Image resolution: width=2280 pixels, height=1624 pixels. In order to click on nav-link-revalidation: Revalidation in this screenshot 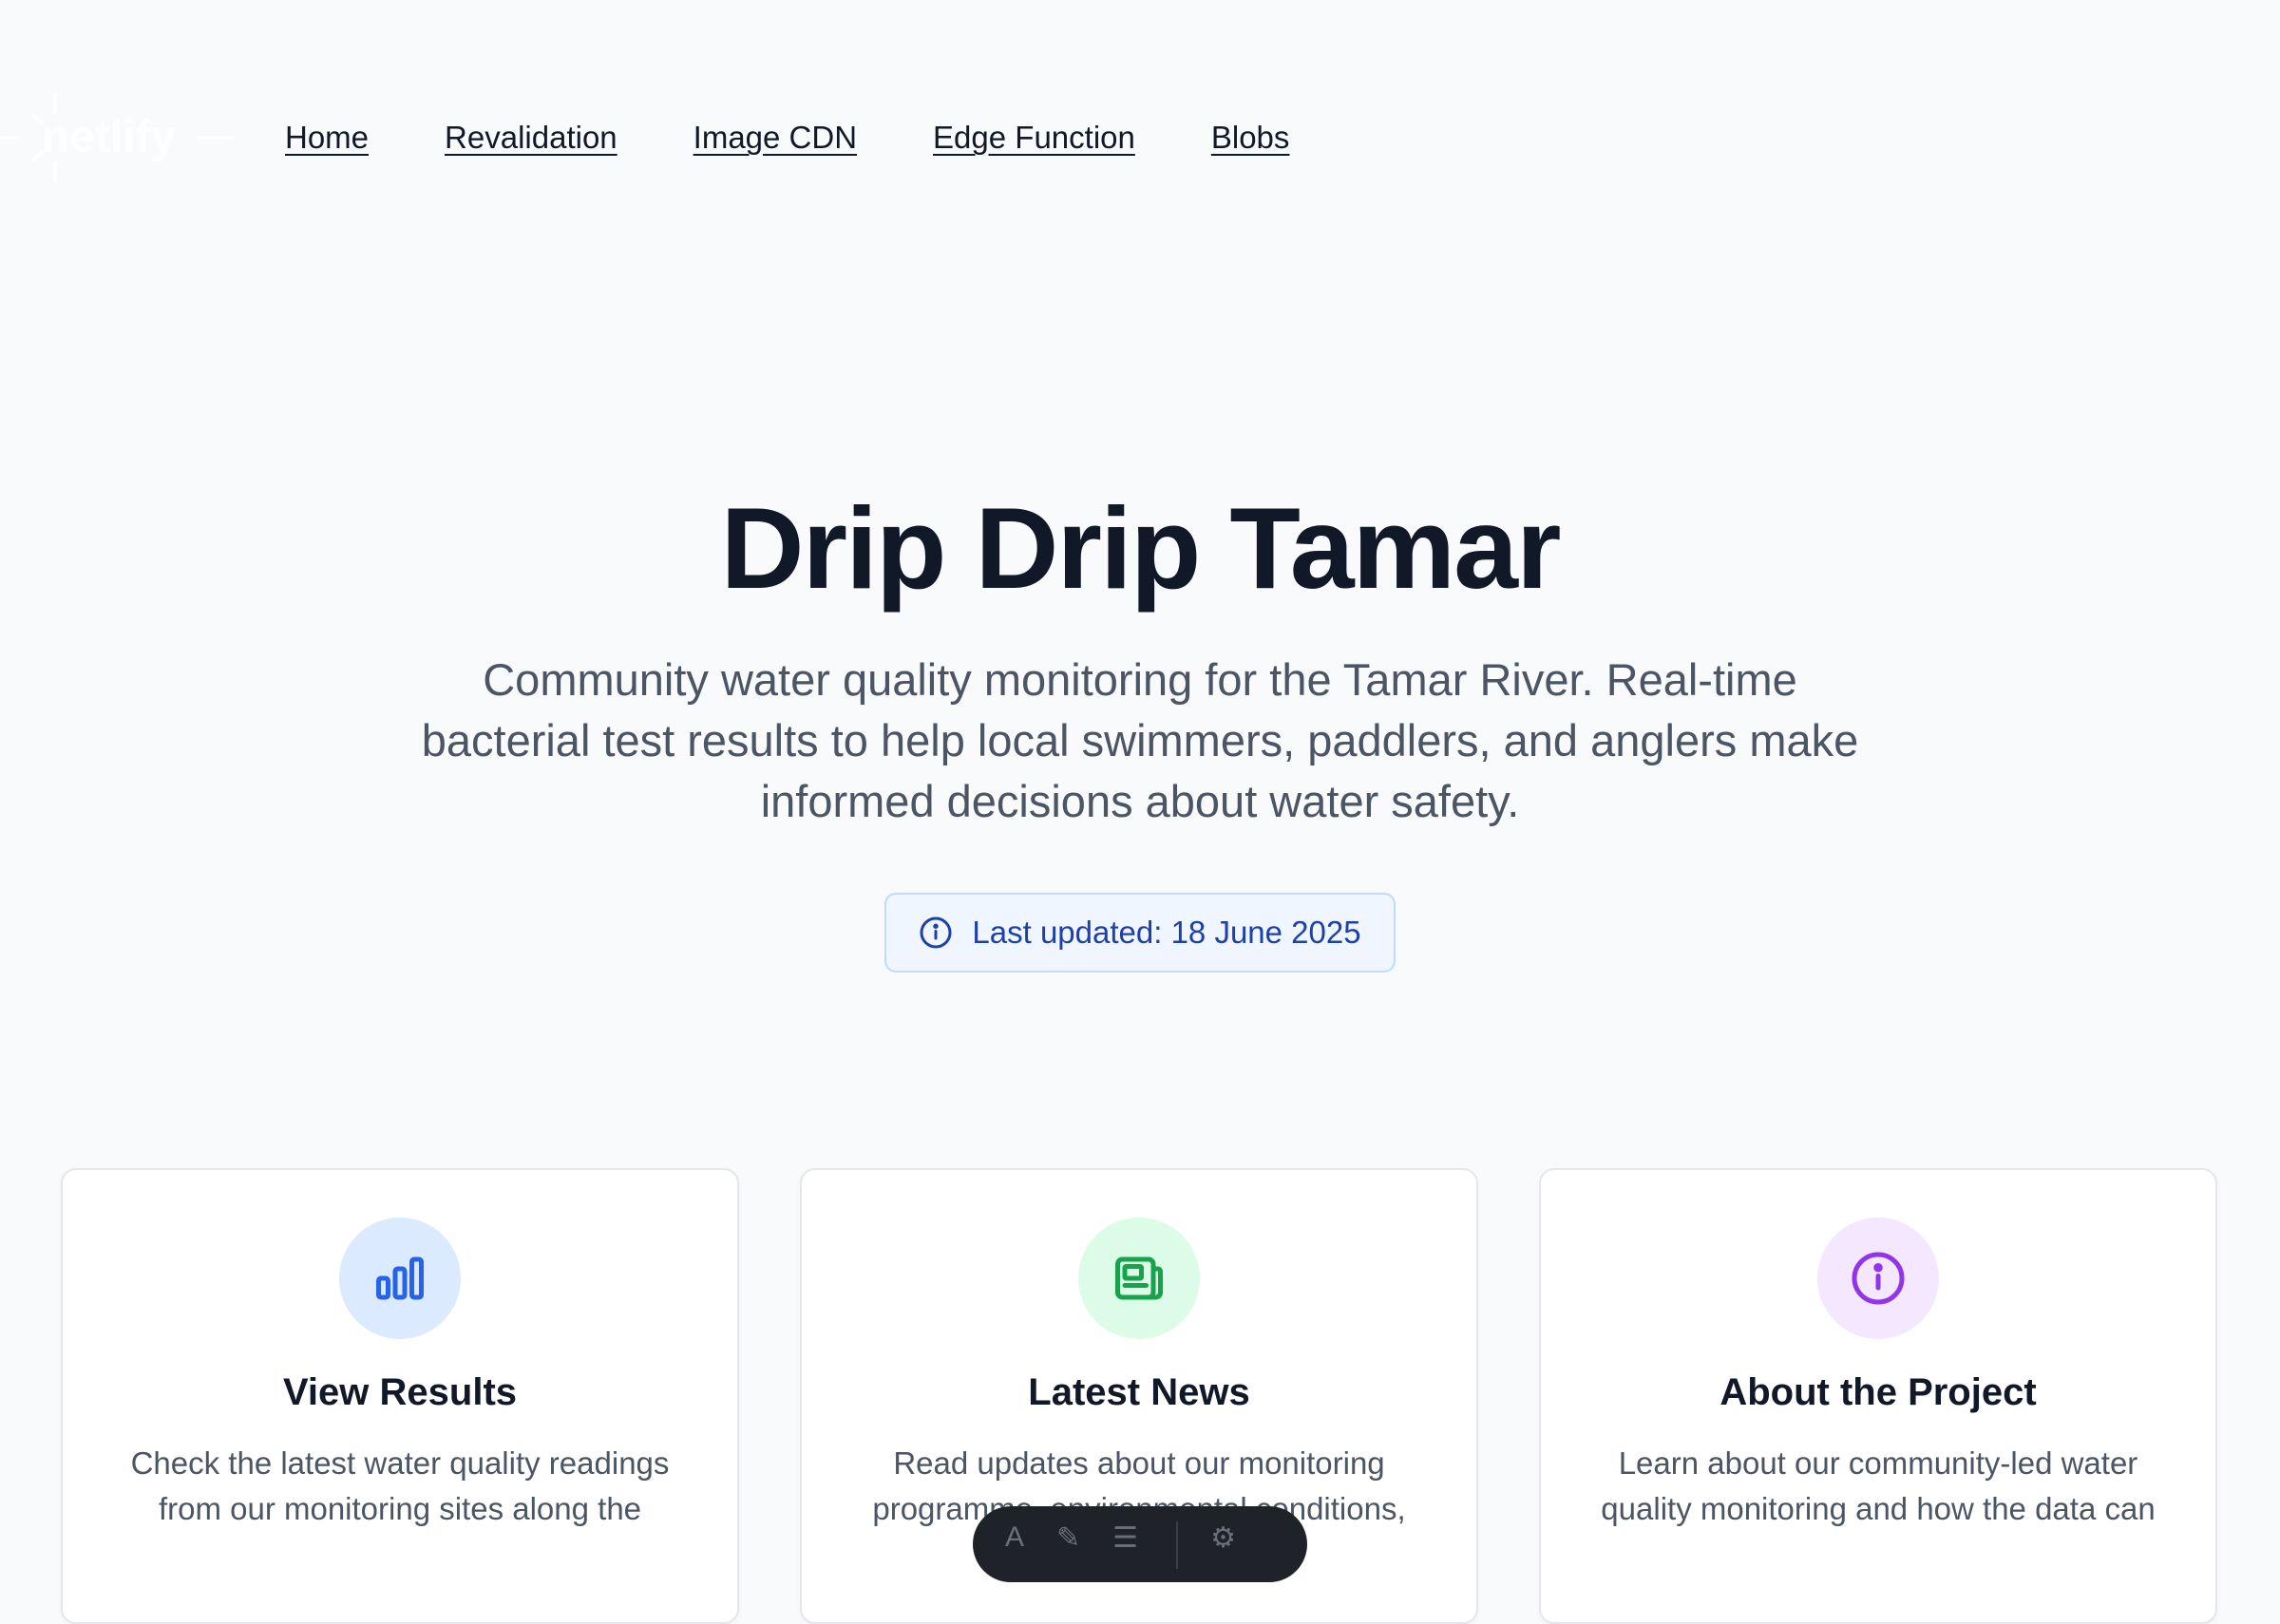, I will do `click(531, 138)`.